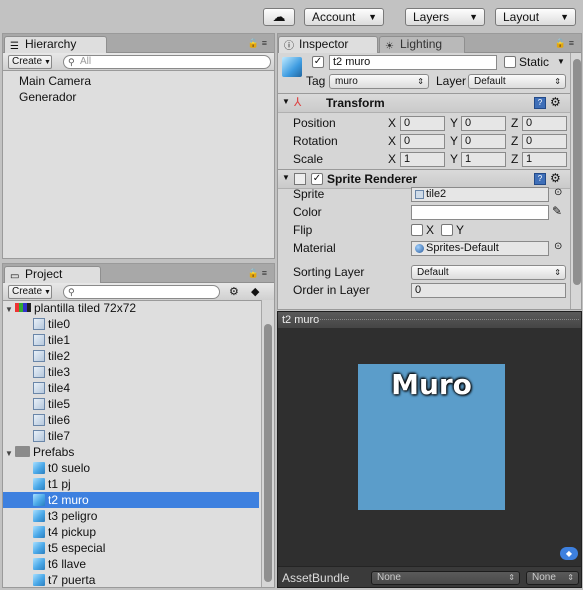 This screenshot has height=590, width=583. I want to click on active-checkbox: ✓, so click(318, 62).